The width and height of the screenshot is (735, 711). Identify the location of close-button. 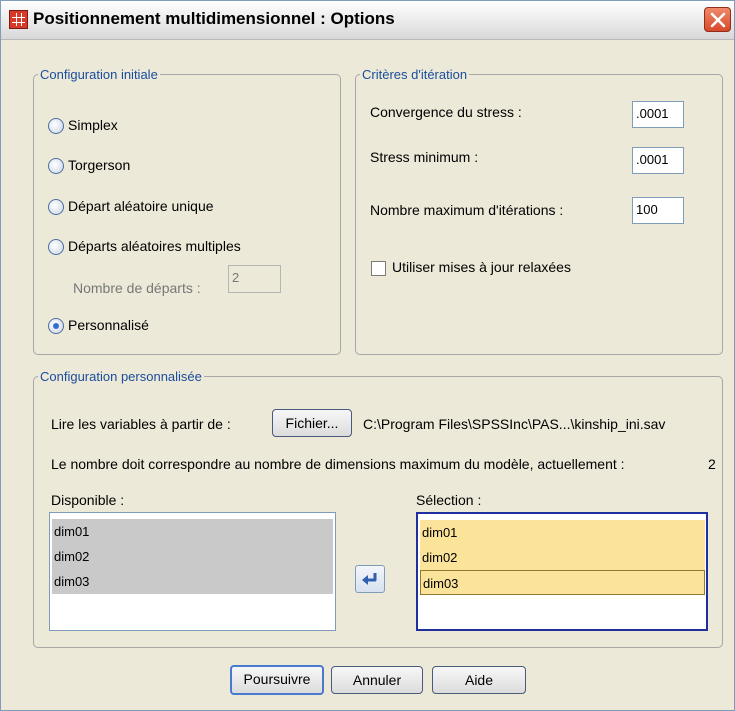
(717, 19).